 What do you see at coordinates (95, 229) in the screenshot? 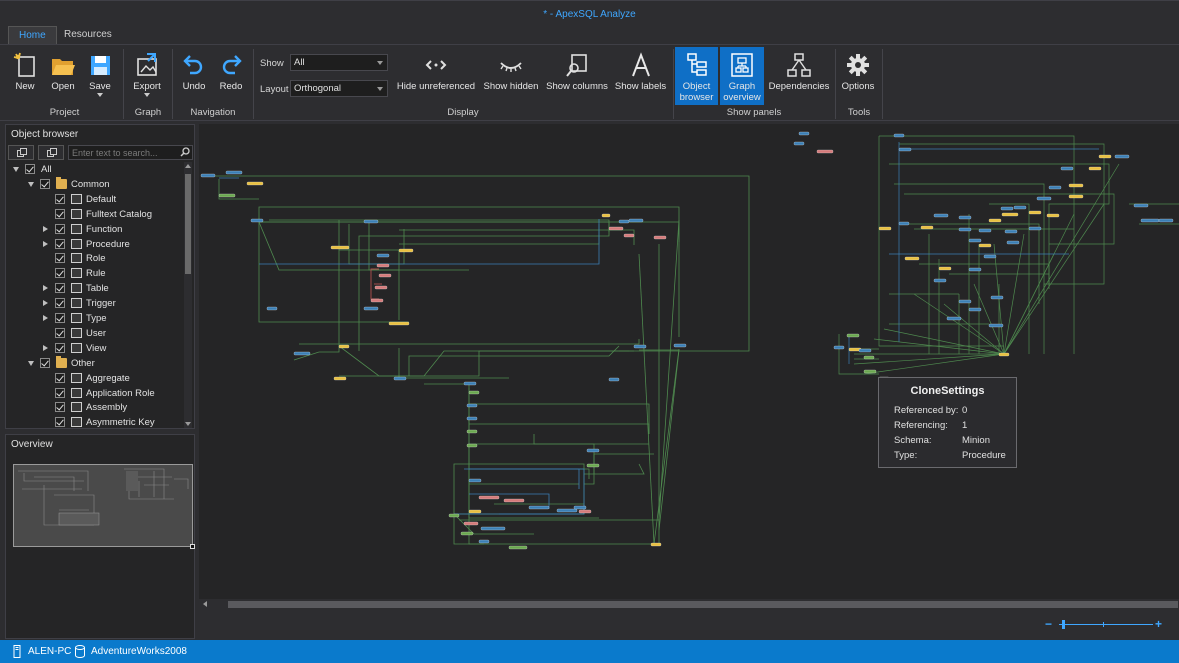
I see `tree-item-function: Function` at bounding box center [95, 229].